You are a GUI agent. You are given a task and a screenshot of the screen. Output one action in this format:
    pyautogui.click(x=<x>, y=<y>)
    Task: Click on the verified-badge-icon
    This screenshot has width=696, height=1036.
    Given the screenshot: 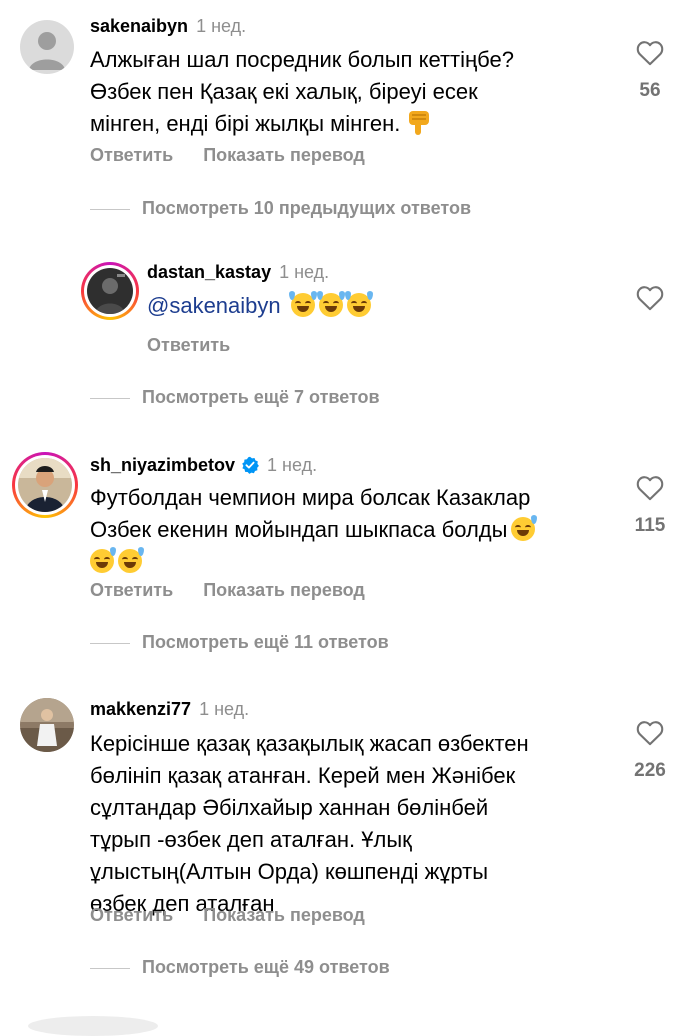 What is the action you would take?
    pyautogui.click(x=250, y=467)
    